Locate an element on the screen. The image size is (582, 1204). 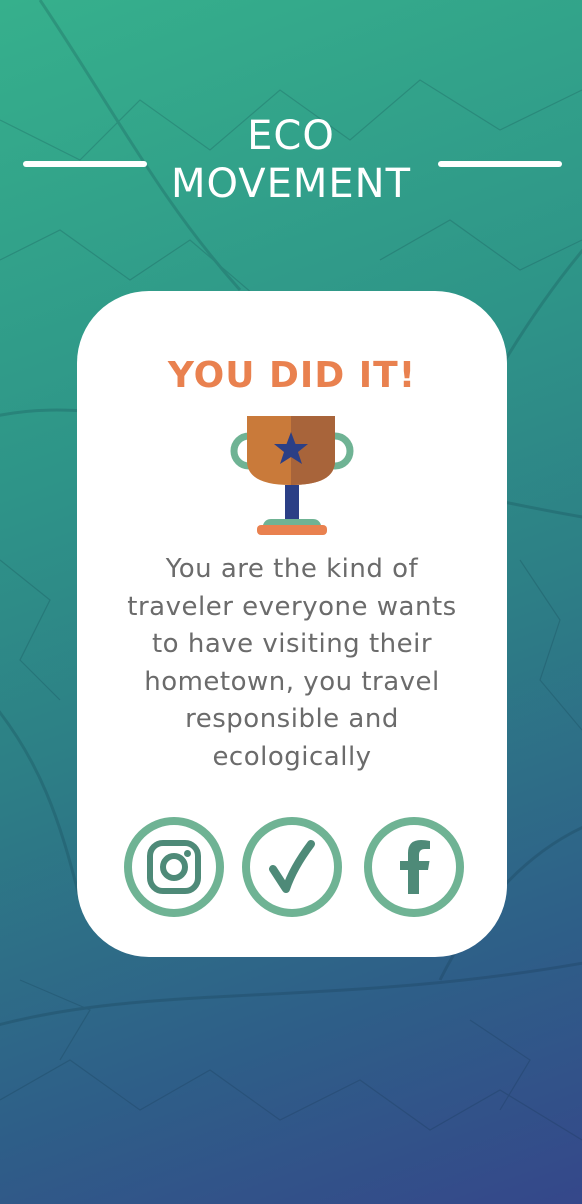
confirm-share-button is located at coordinates (292, 867).